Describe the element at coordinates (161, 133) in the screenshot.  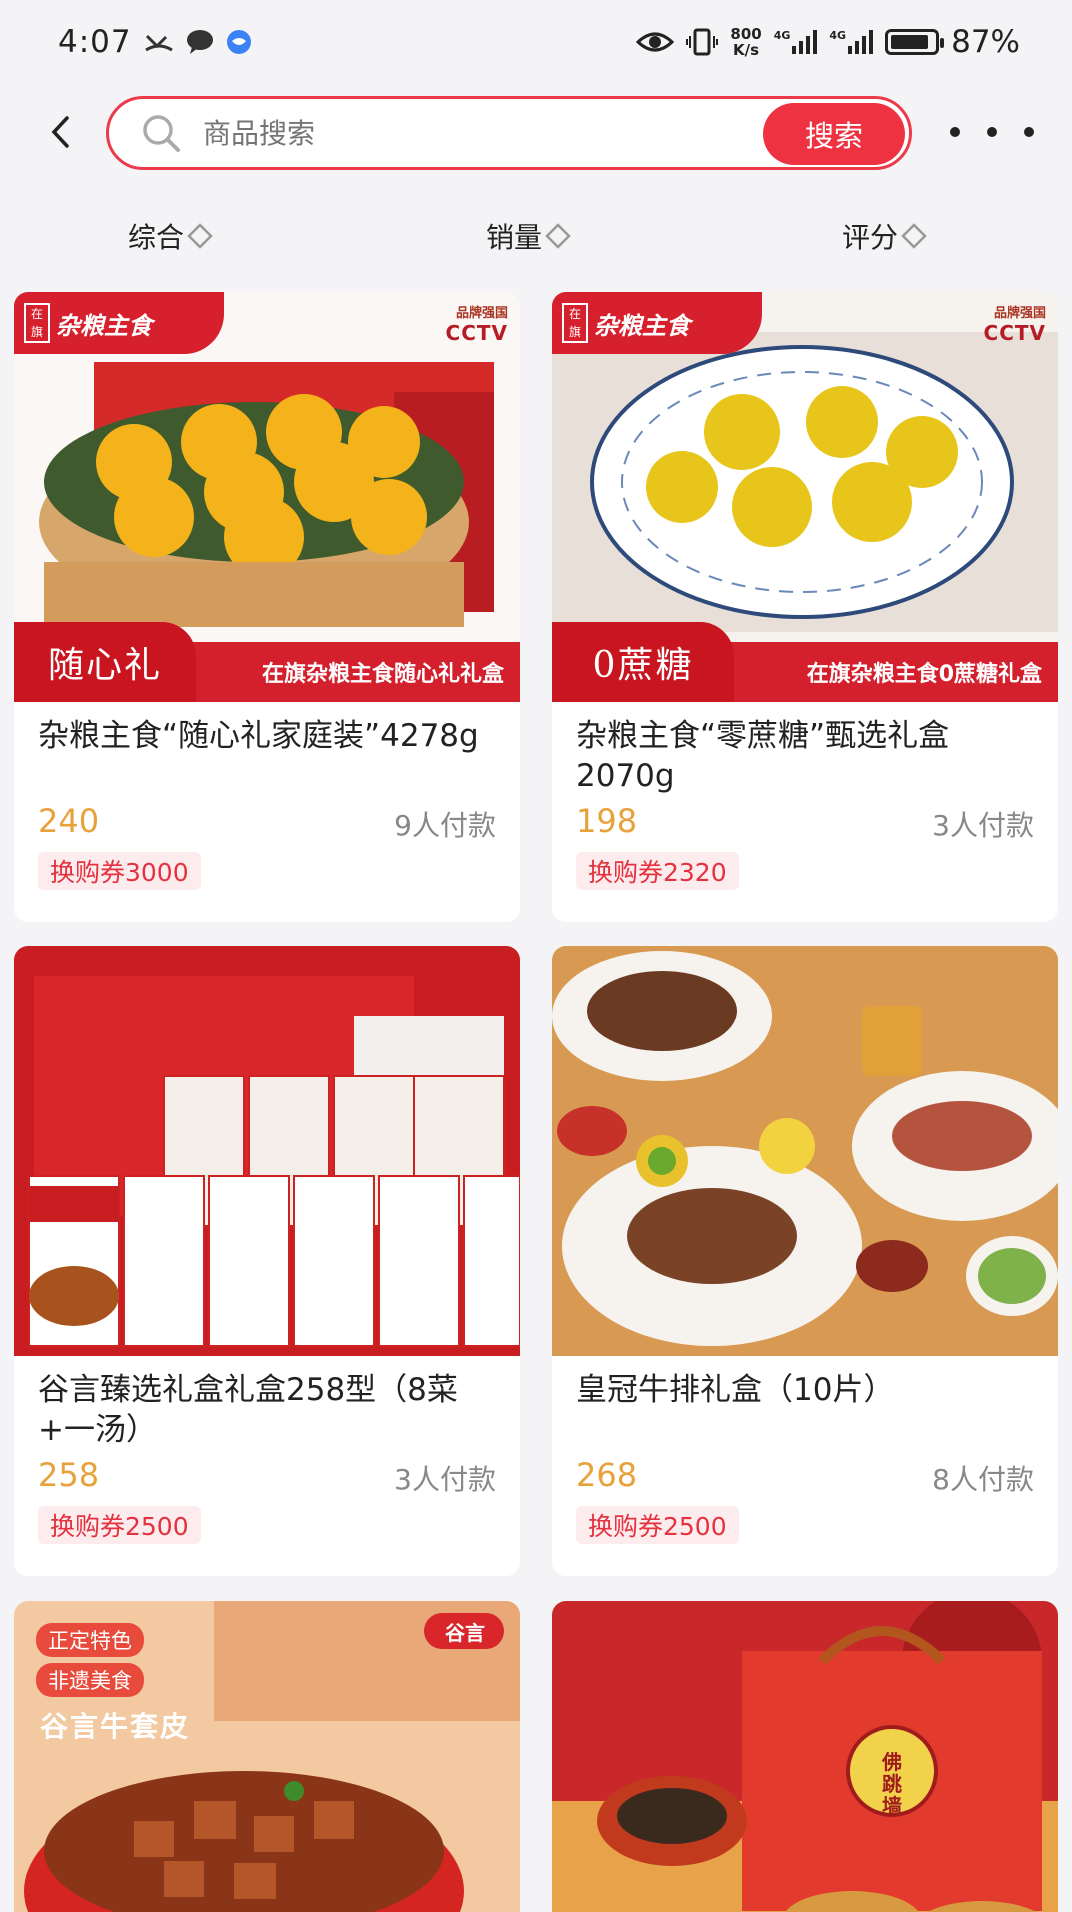
I see `search-icon` at that location.